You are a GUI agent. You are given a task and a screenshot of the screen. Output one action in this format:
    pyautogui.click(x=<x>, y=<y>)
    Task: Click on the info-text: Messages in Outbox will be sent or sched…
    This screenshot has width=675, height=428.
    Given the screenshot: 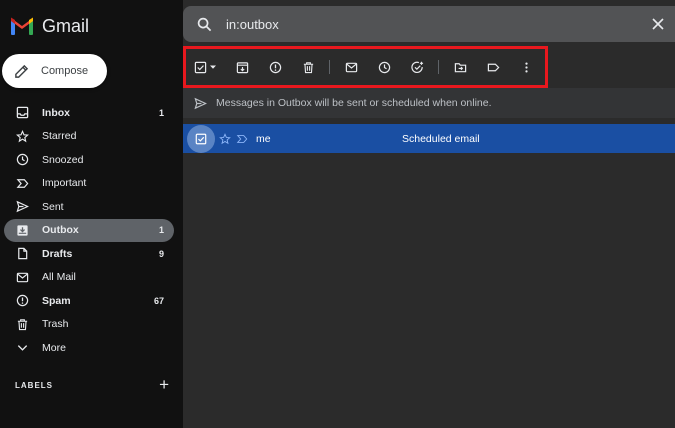 What is the action you would take?
    pyautogui.click(x=354, y=103)
    